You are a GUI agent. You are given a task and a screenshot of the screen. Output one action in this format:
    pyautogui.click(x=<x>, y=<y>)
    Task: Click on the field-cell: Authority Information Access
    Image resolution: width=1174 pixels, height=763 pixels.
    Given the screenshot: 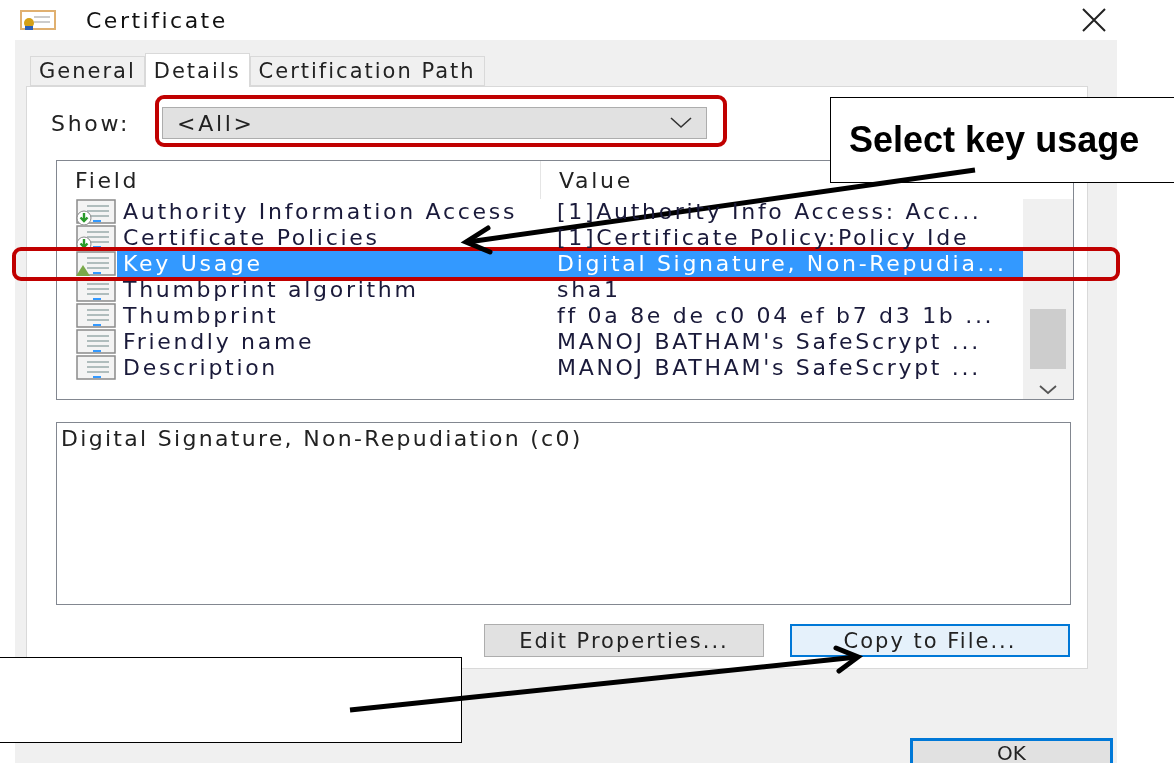 What is the action you would take?
    pyautogui.click(x=320, y=212)
    